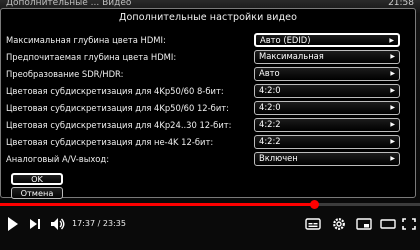 The image size is (420, 250). I want to click on setting-dropdown: Авто (EDID) ▶, so click(327, 40).